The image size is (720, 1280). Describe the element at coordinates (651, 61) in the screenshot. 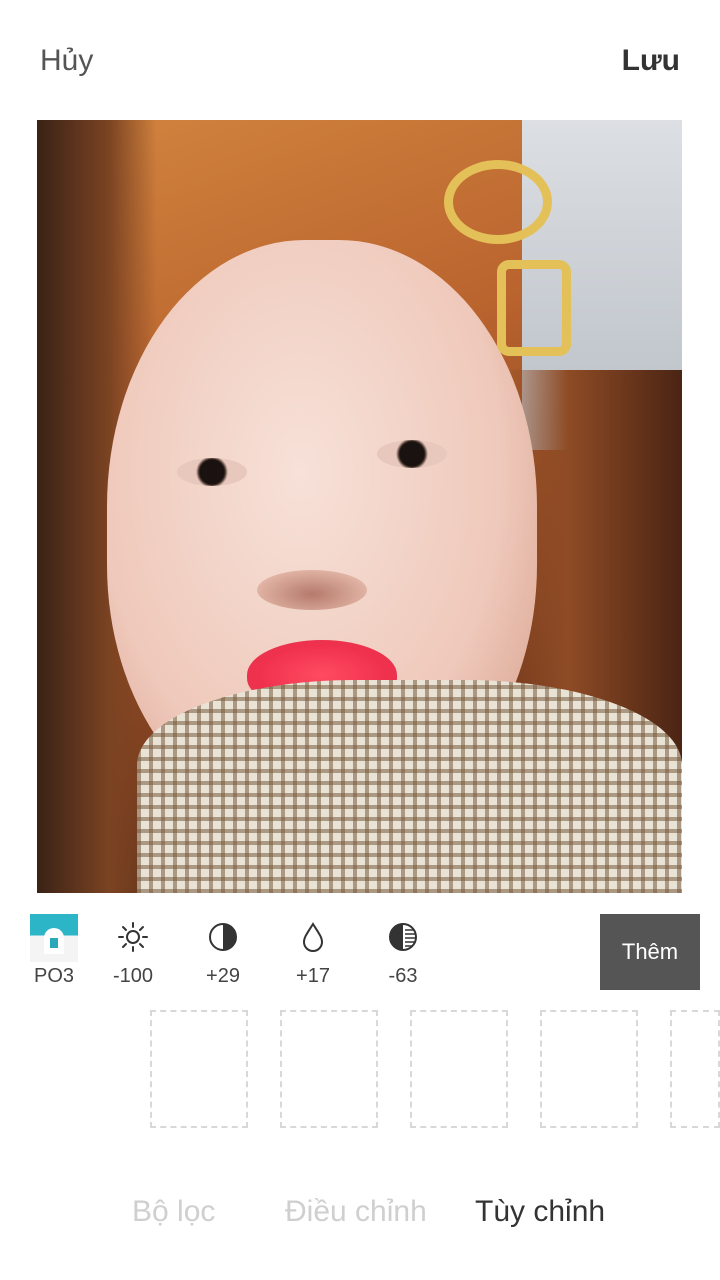

I see `save-button: Lưu` at that location.